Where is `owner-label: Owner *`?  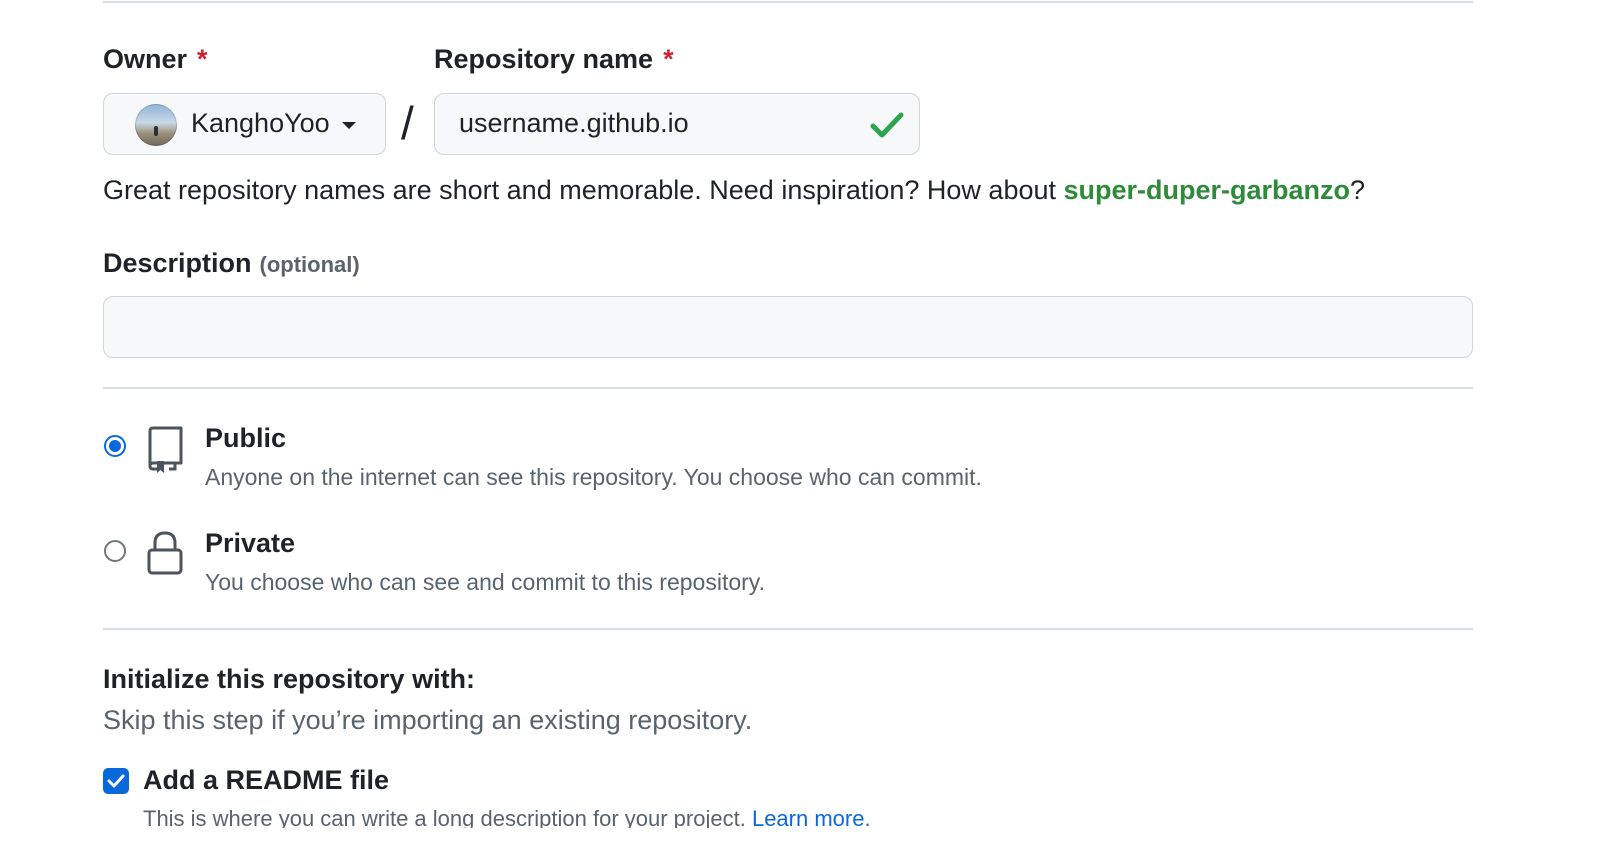
owner-label: Owner * is located at coordinates (155, 59).